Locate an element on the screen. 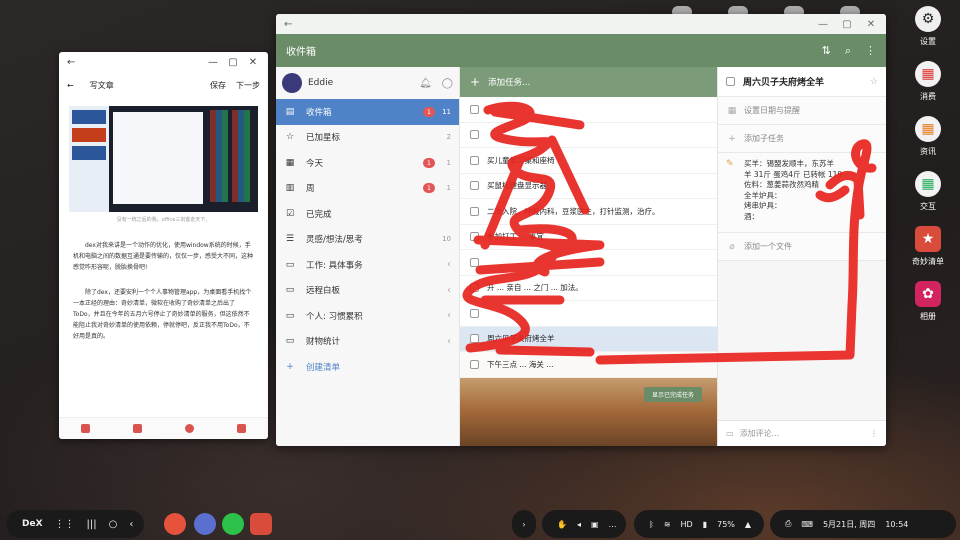  back-icon: ‹ is located at coordinates (131, 524).